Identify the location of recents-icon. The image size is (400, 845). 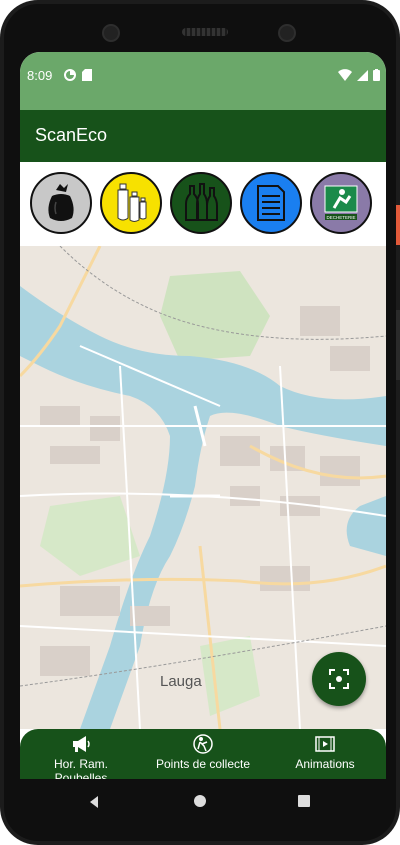
(304, 801).